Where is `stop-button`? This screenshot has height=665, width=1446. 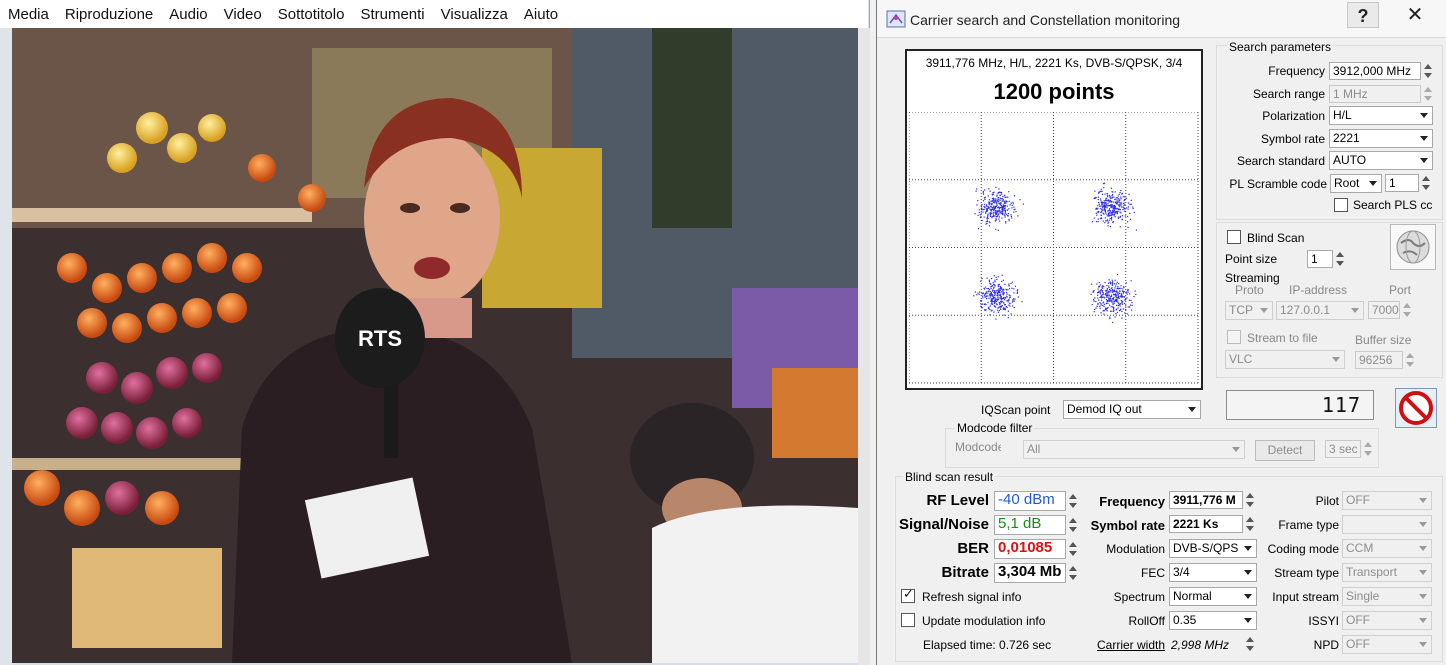 stop-button is located at coordinates (1416, 408).